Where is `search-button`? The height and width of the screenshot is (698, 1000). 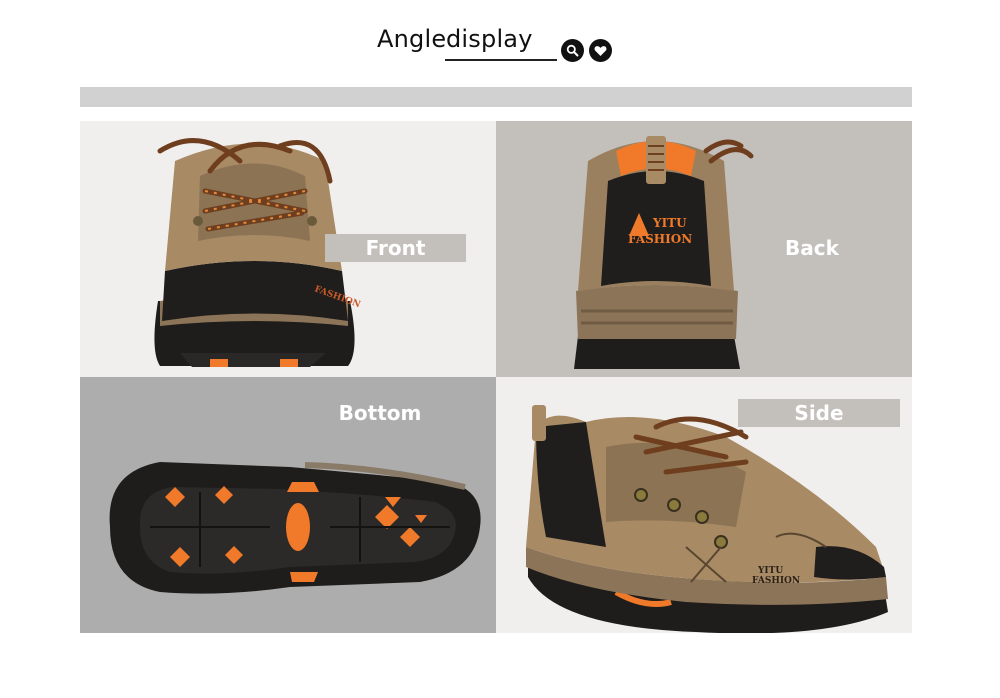 search-button is located at coordinates (572, 50).